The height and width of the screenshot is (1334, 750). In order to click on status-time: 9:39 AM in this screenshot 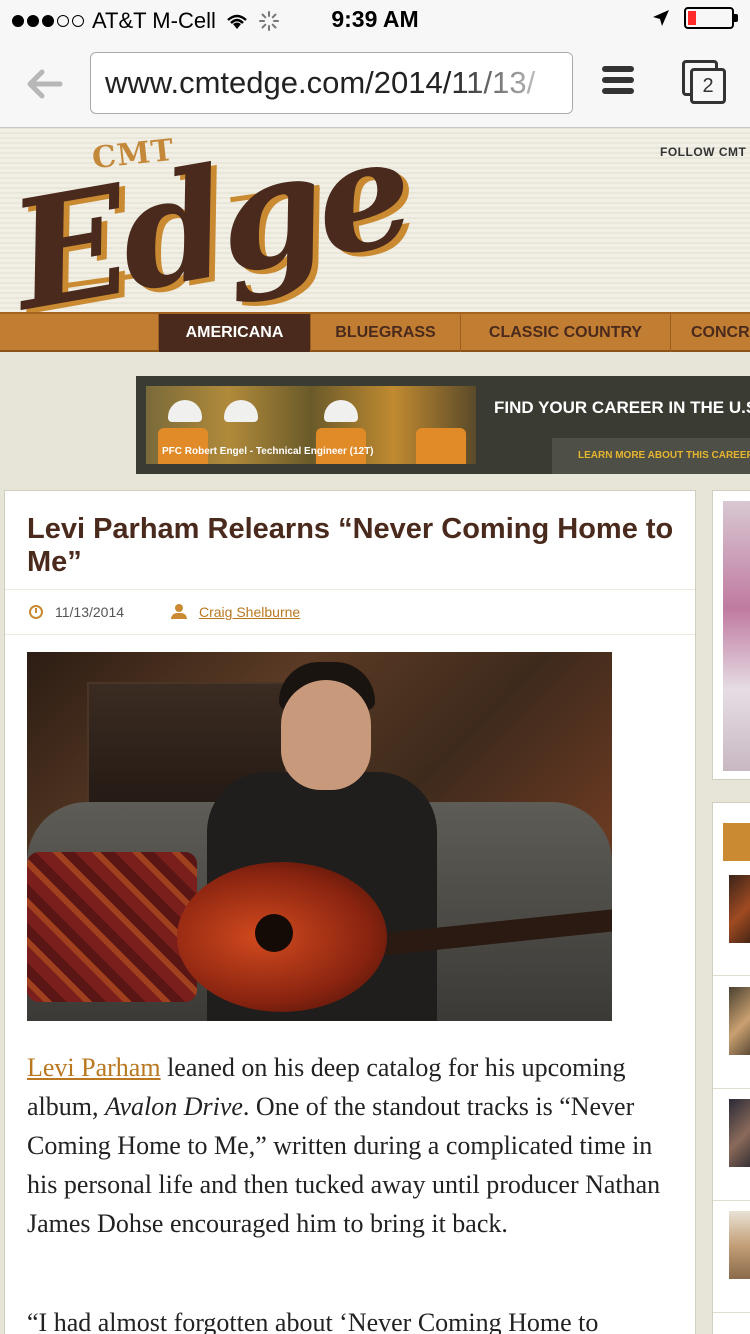, I will do `click(375, 19)`.